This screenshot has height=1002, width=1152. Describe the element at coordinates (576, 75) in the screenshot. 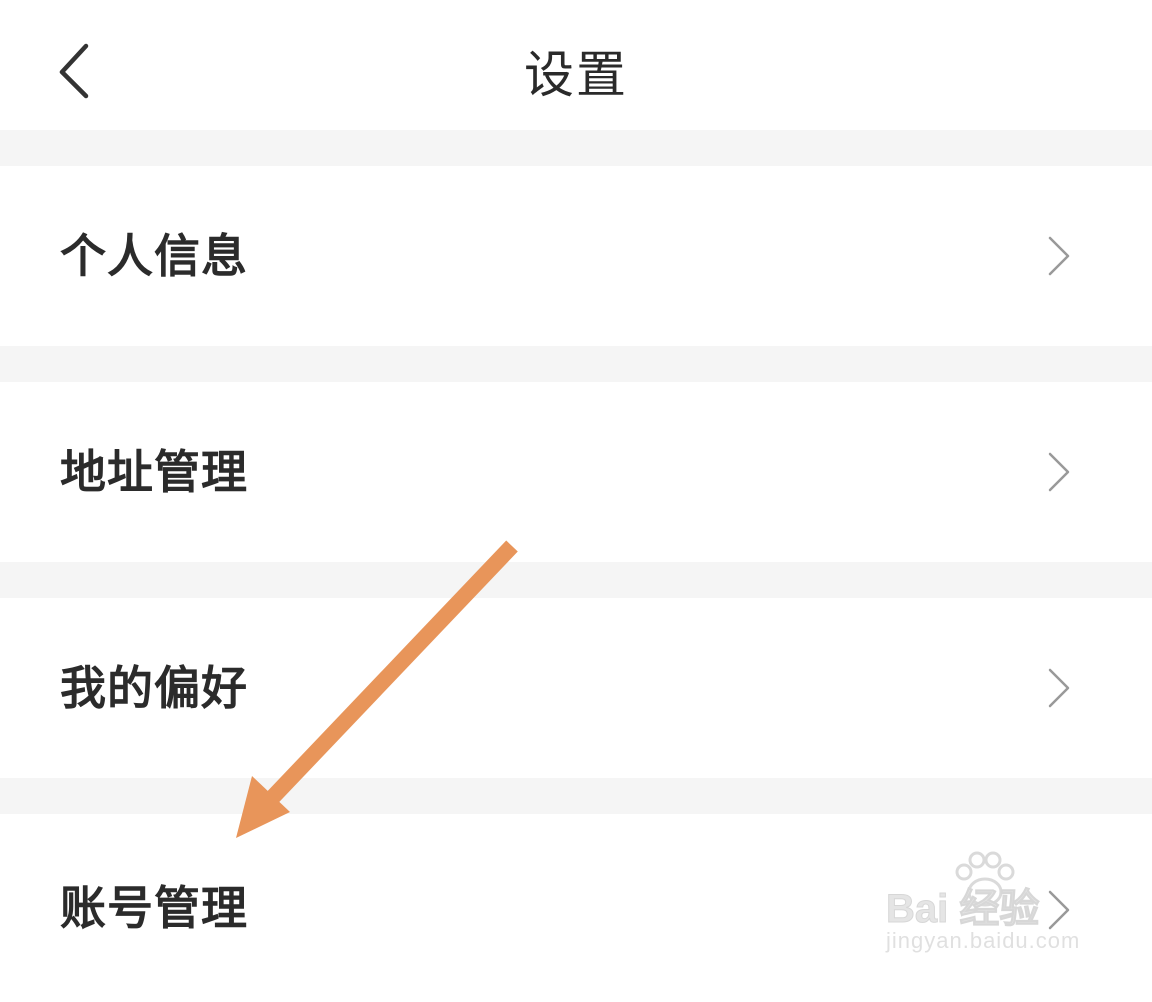

I see `page-title: 设置` at that location.